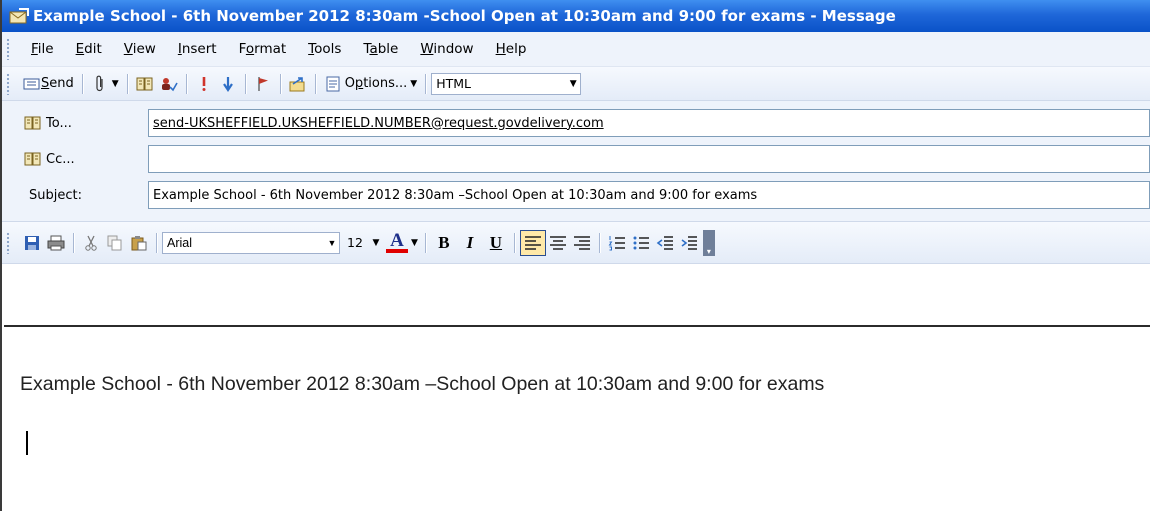  I want to click on printer-icon, so click(56, 243).